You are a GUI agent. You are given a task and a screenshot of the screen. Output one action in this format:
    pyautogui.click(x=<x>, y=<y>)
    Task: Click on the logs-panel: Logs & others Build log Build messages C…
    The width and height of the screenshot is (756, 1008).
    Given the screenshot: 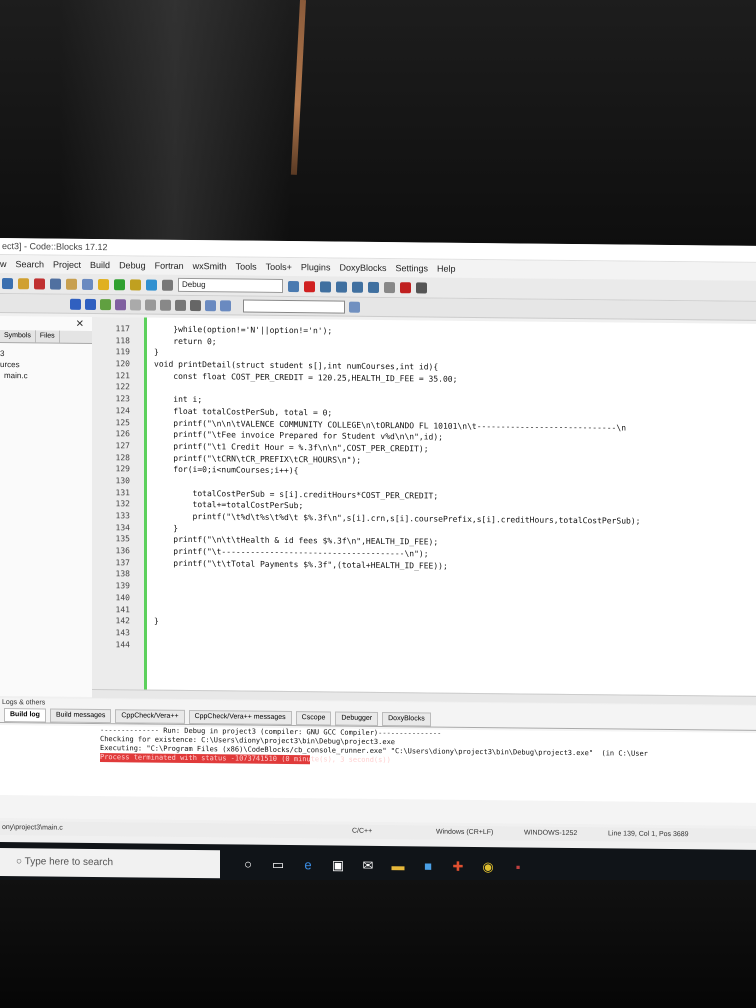 What is the action you would take?
    pyautogui.click(x=378, y=762)
    